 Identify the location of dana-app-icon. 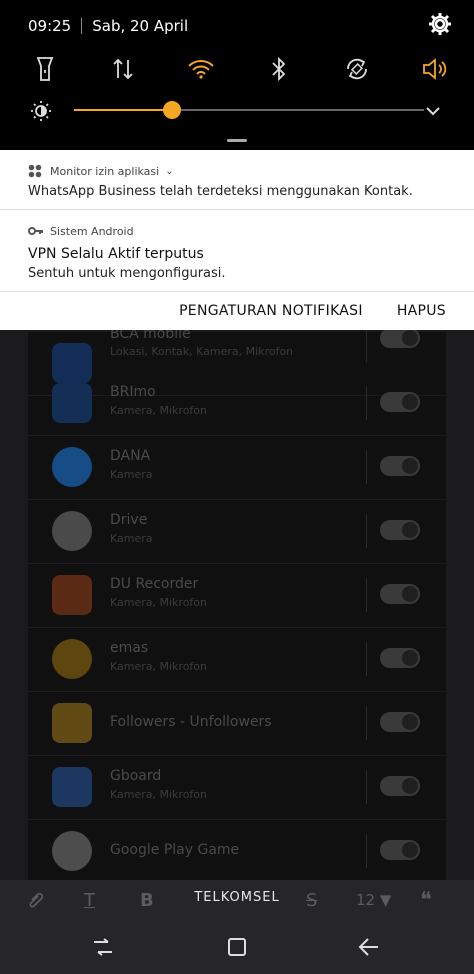
(72, 467).